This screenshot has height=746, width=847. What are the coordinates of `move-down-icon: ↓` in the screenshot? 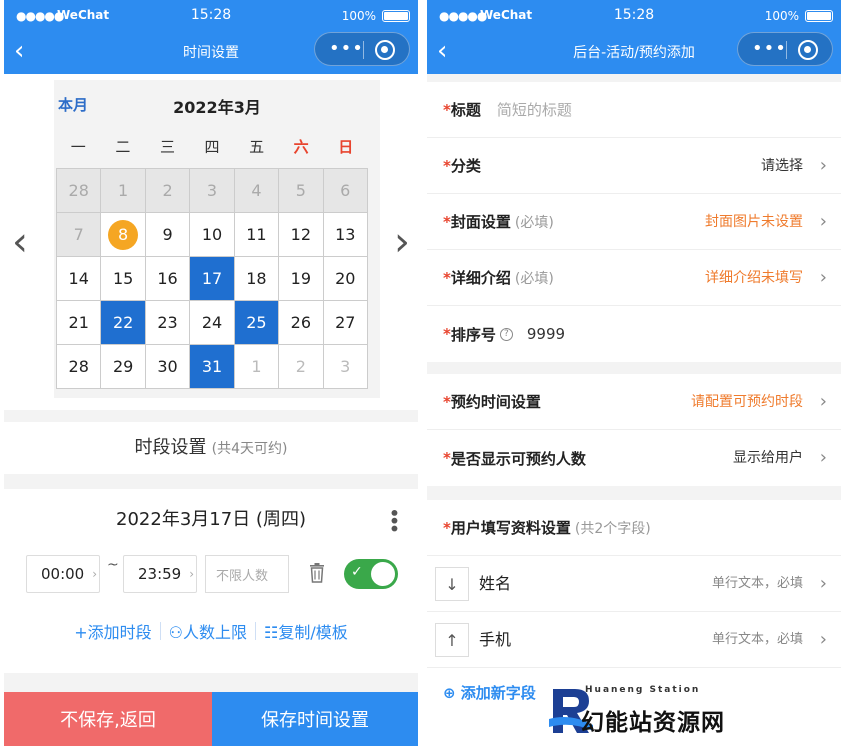 It's located at (452, 584).